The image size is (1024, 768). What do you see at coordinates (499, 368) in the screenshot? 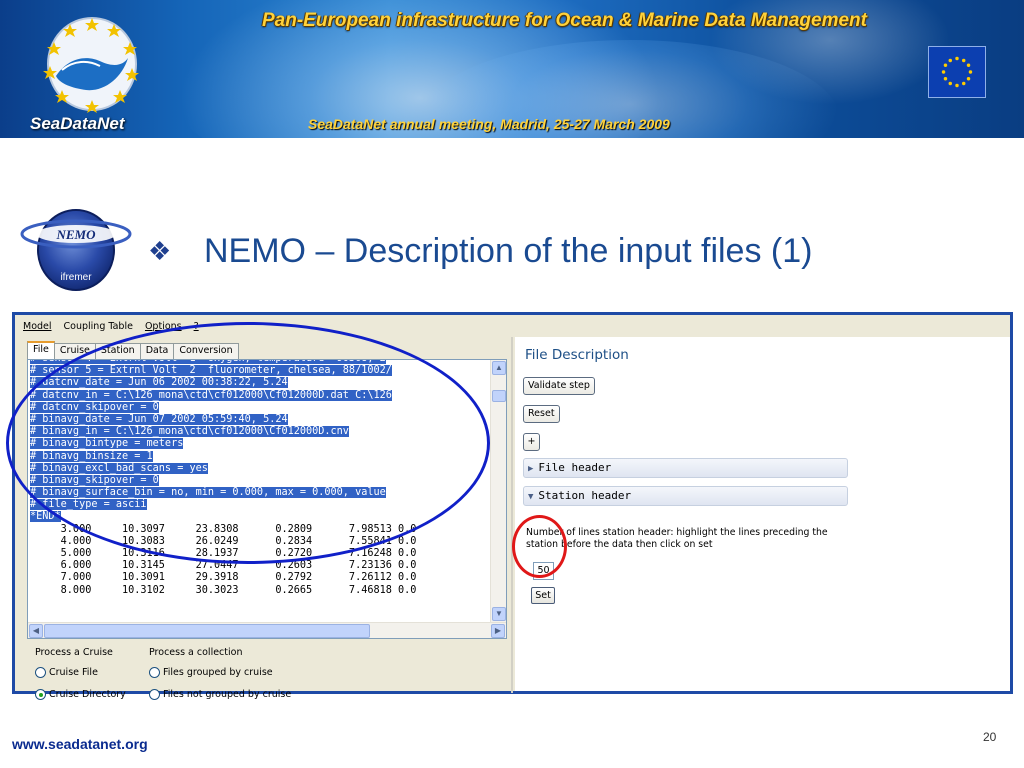
I see `scroll-up-icon: ▲` at bounding box center [499, 368].